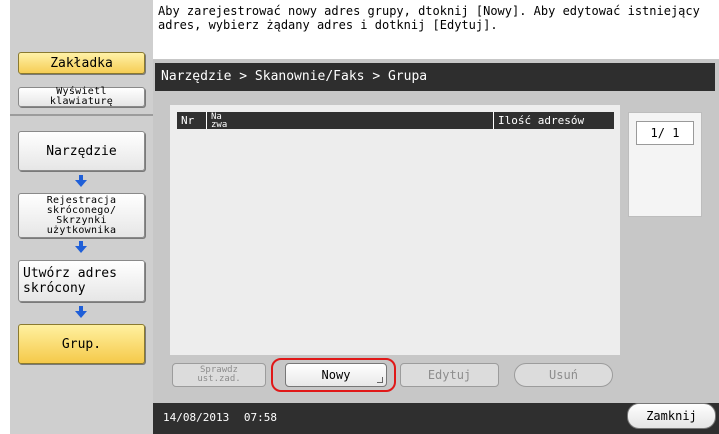 Image resolution: width=719 pixels, height=434 pixels. Describe the element at coordinates (665, 133) in the screenshot. I see `page-indicator: 1/ 1` at that location.